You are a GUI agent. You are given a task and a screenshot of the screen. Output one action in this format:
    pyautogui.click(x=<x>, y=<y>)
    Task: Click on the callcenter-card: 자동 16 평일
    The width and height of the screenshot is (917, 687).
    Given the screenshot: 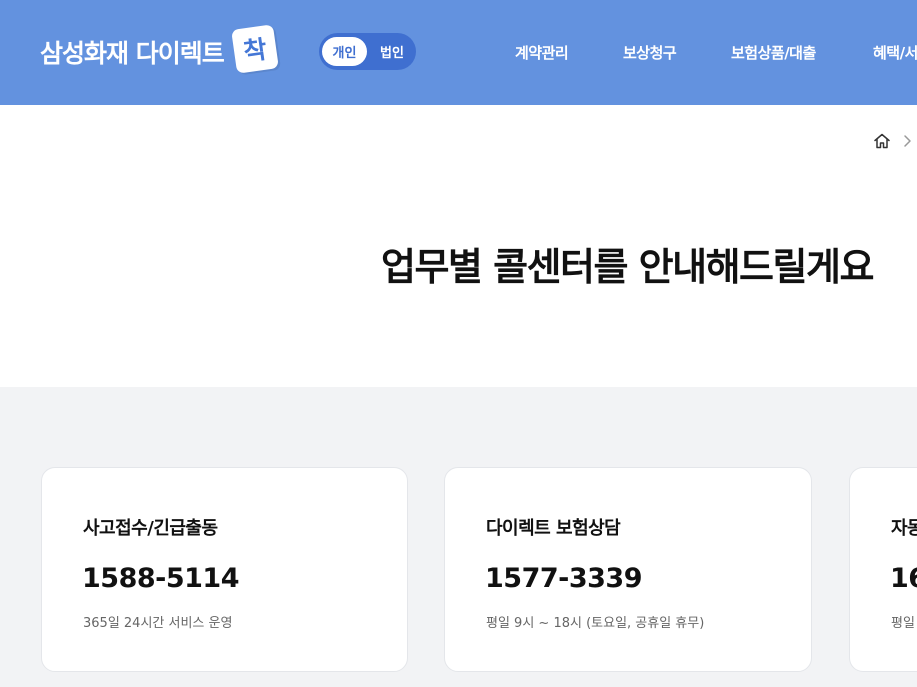 What is the action you would take?
    pyautogui.click(x=883, y=569)
    